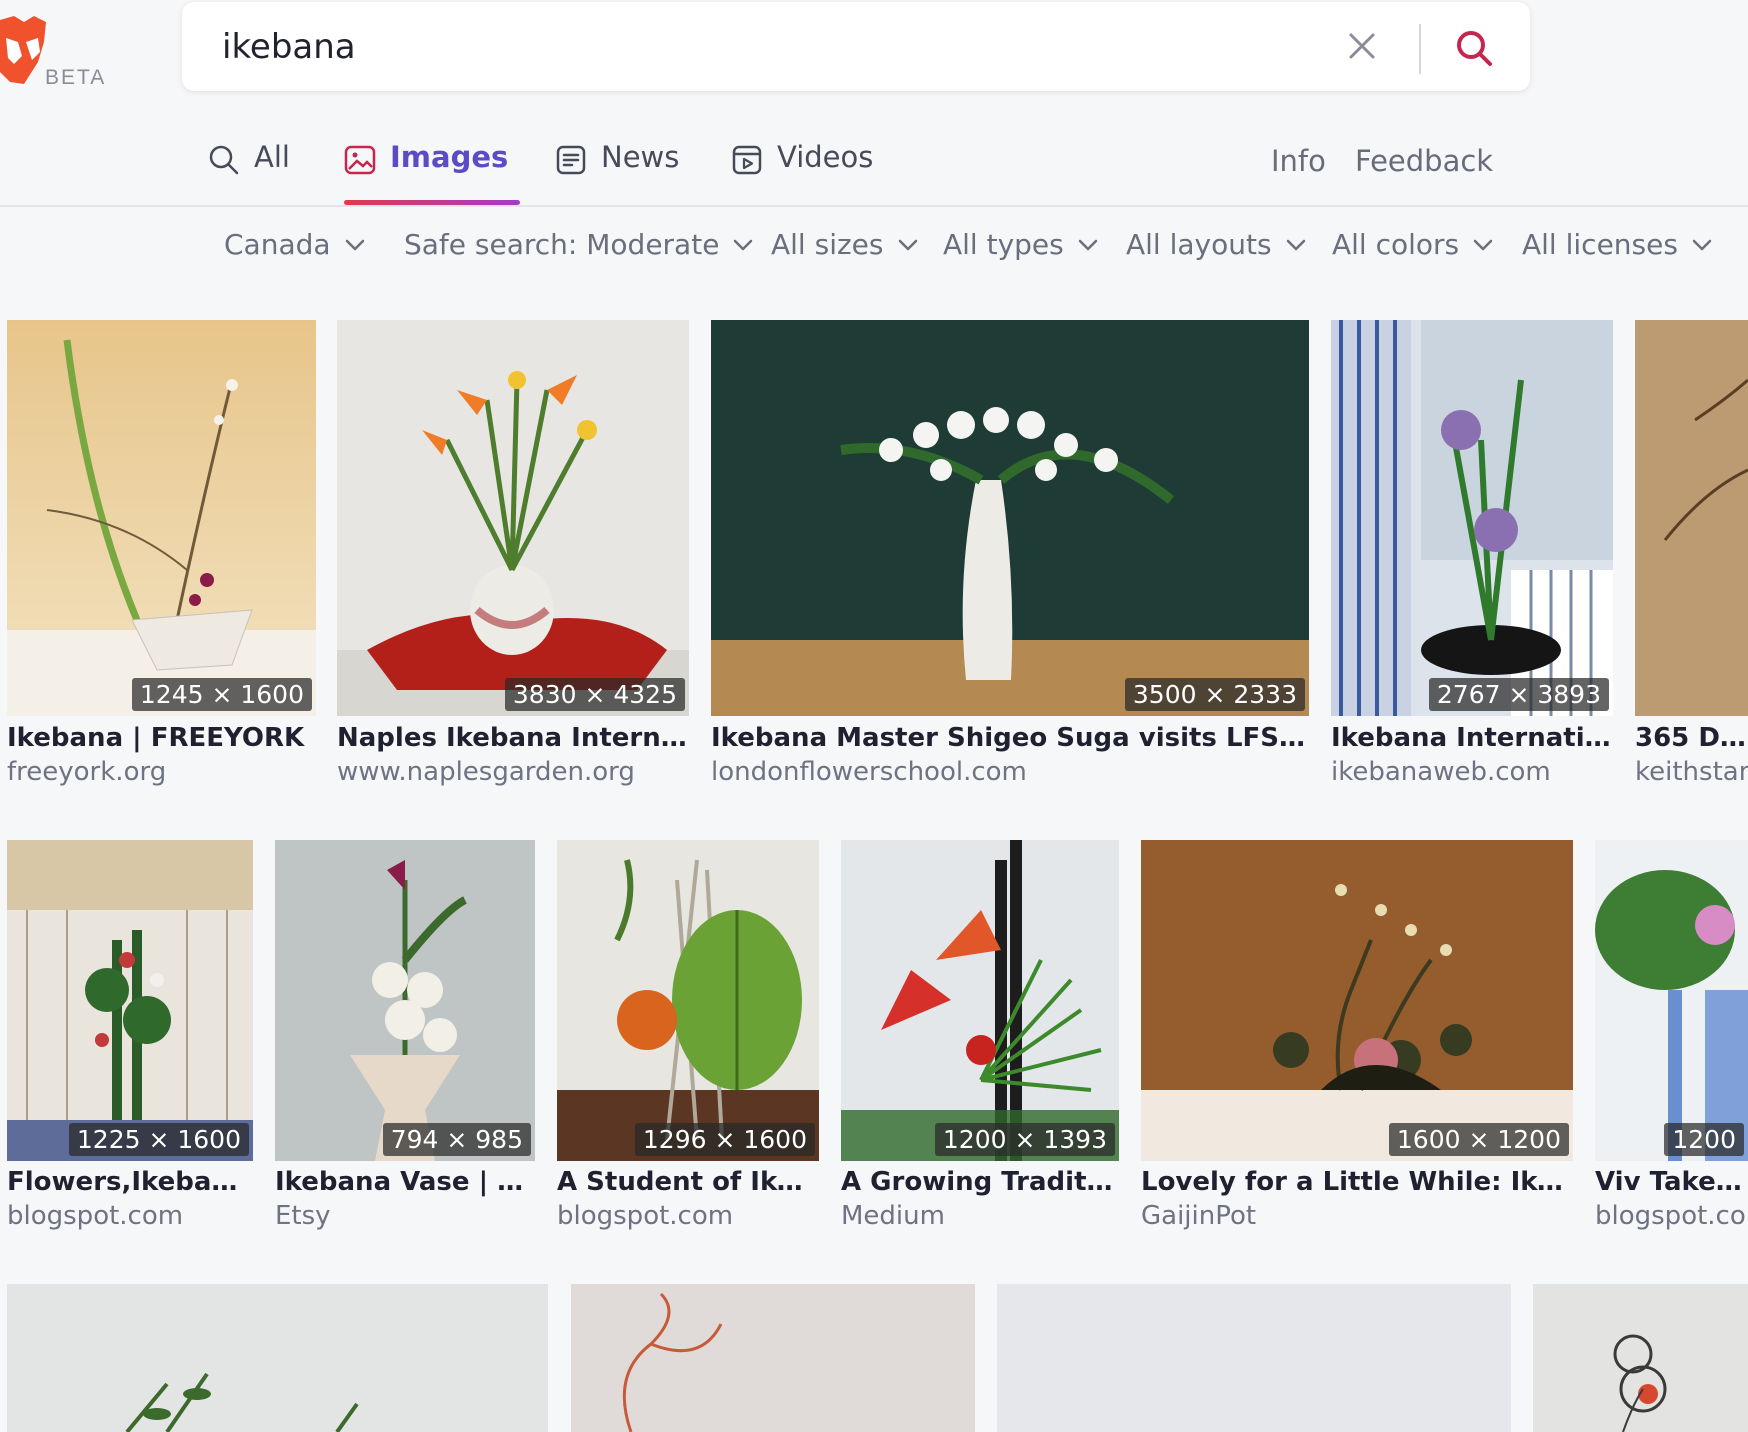  I want to click on result-title: Ikebana Vase | Etsy, so click(405, 1182).